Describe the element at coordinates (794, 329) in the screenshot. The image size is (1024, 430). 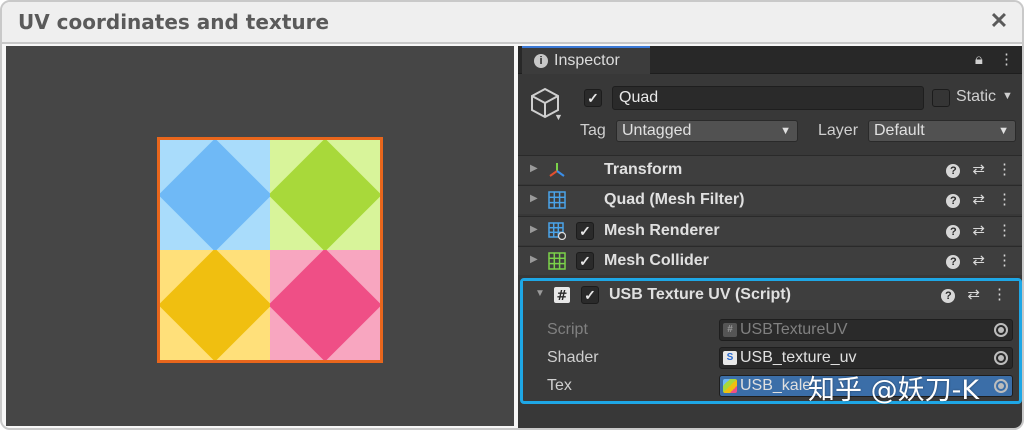
I see `field-value: USBTextureUV` at that location.